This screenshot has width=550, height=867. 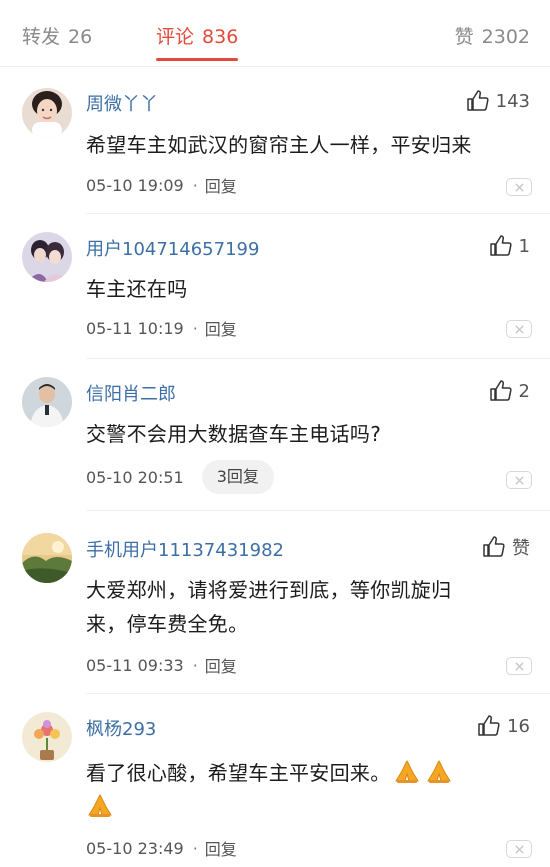 What do you see at coordinates (521, 548) in the screenshot?
I see `like-label: 赞` at bounding box center [521, 548].